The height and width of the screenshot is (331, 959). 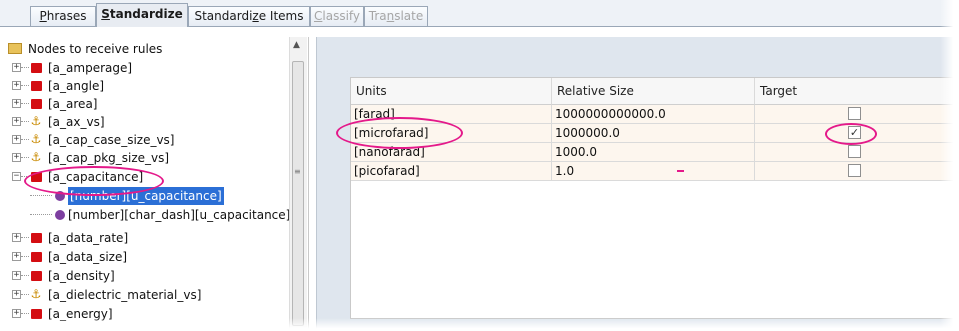 What do you see at coordinates (90, 68) in the screenshot?
I see `tree-node-label: [a_amperage]` at bounding box center [90, 68].